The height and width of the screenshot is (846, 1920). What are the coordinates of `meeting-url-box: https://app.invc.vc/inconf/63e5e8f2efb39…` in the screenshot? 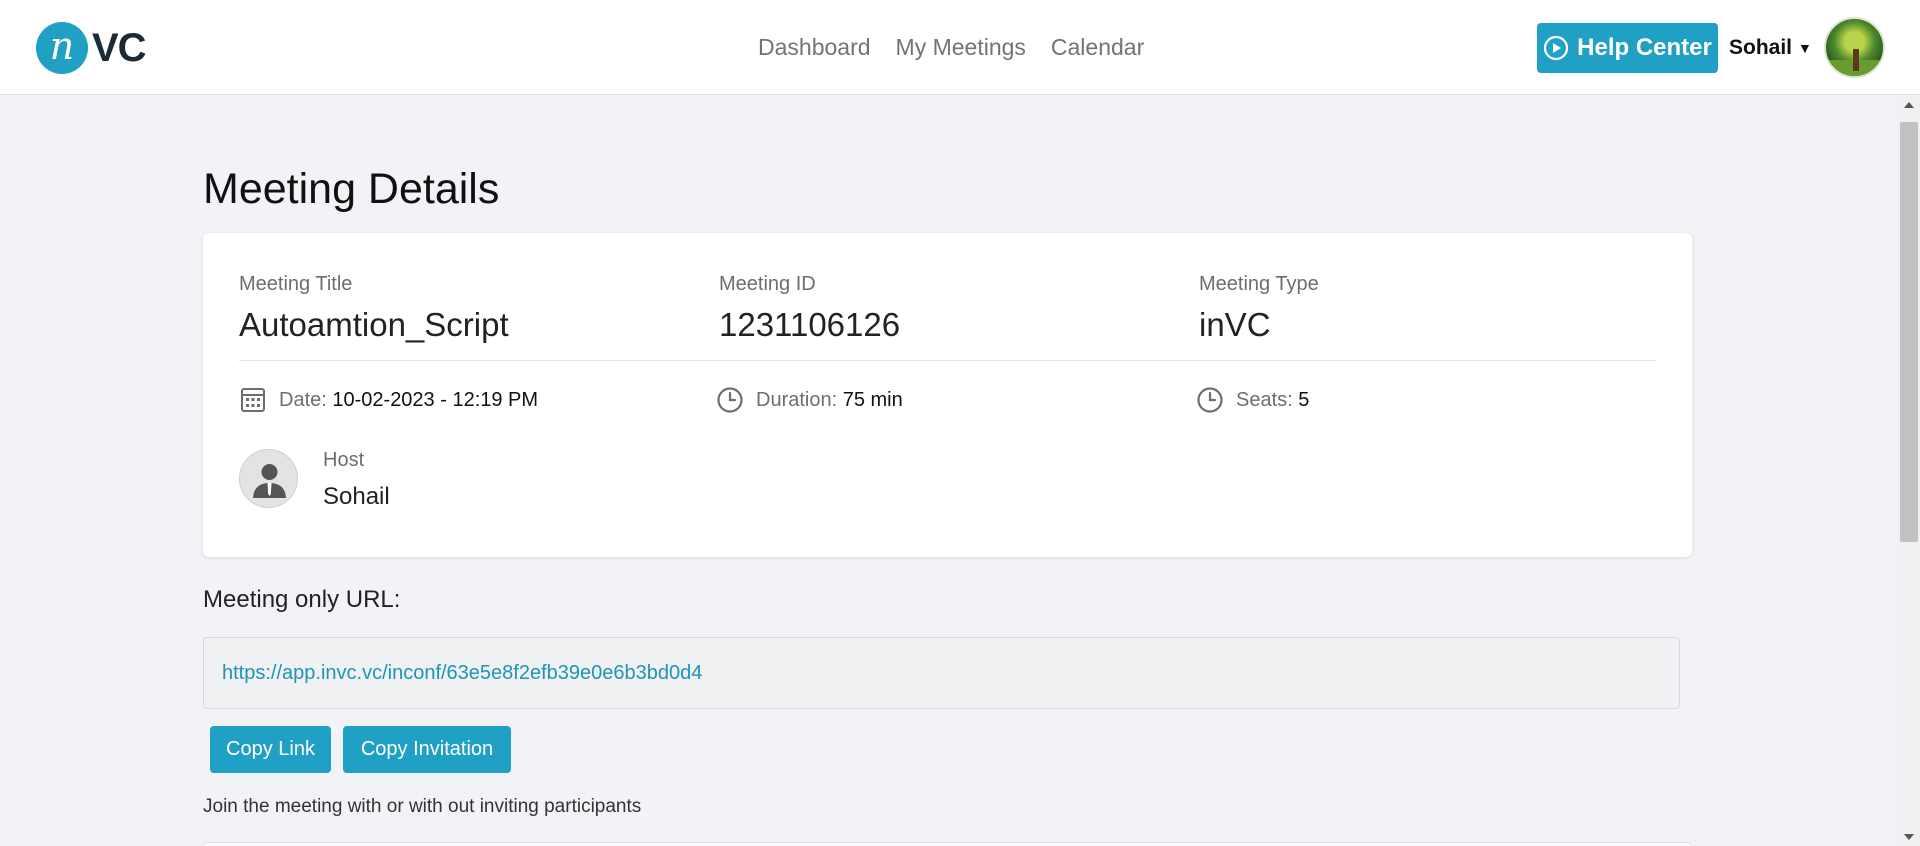 It's located at (941, 673).